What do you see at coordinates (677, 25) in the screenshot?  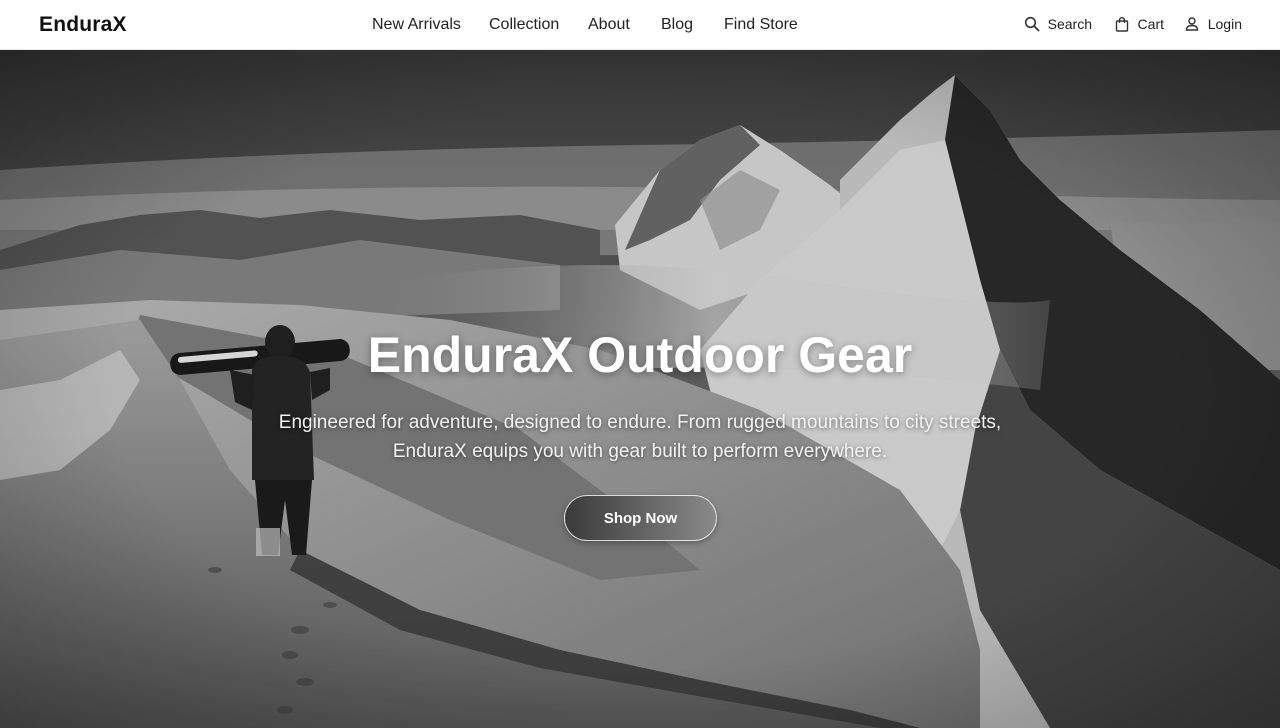 I see `nav-link-blog: Blog` at bounding box center [677, 25].